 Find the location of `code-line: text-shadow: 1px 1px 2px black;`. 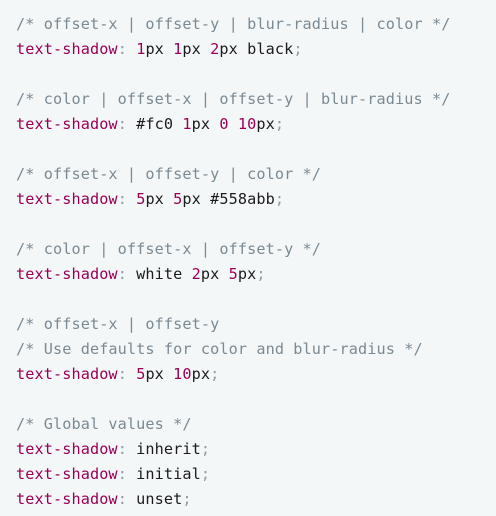

code-line: text-shadow: 1px 1px 2px black; is located at coordinates (256, 49).